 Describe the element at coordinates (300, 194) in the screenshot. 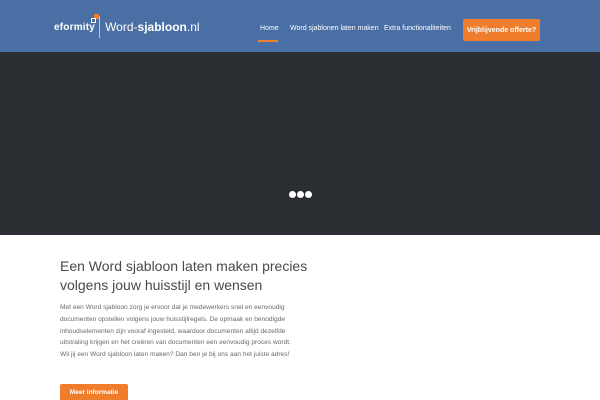

I see `loading-dots-icon` at that location.